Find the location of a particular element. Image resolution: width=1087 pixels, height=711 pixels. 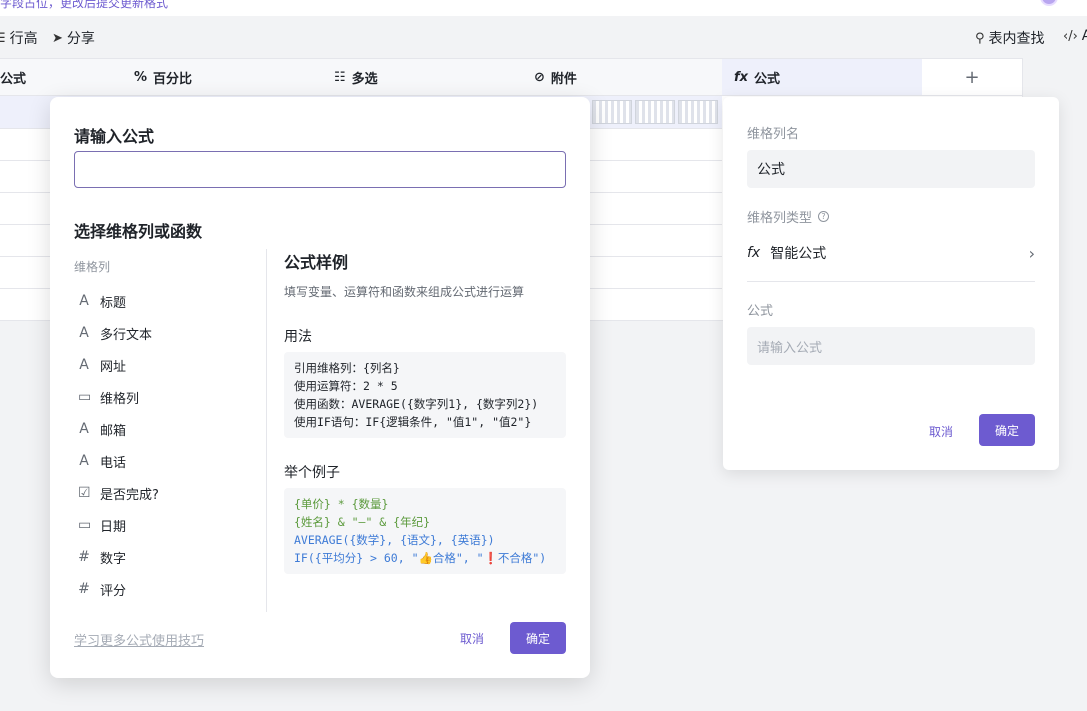

divider is located at coordinates (891, 281).